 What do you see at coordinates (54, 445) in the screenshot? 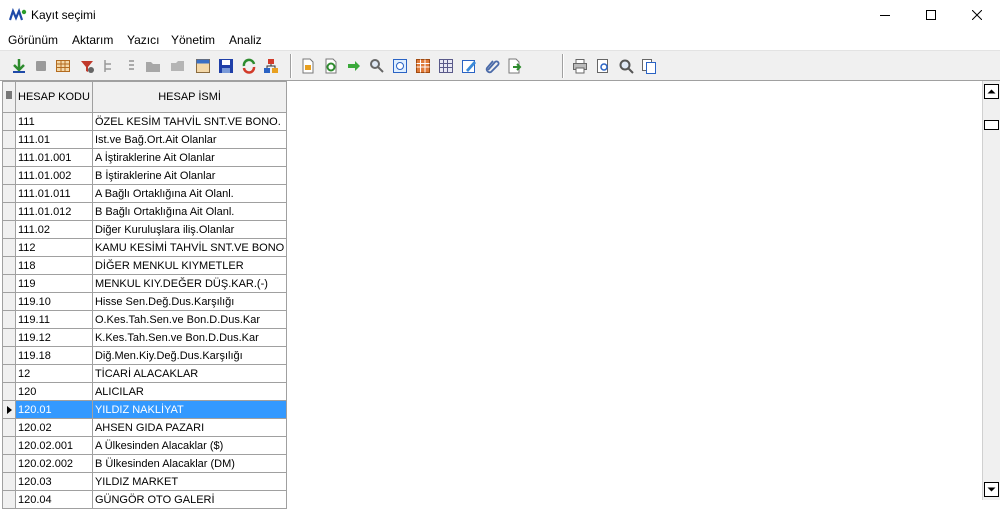
I see `cell-account-code: 120.02.001` at bounding box center [54, 445].